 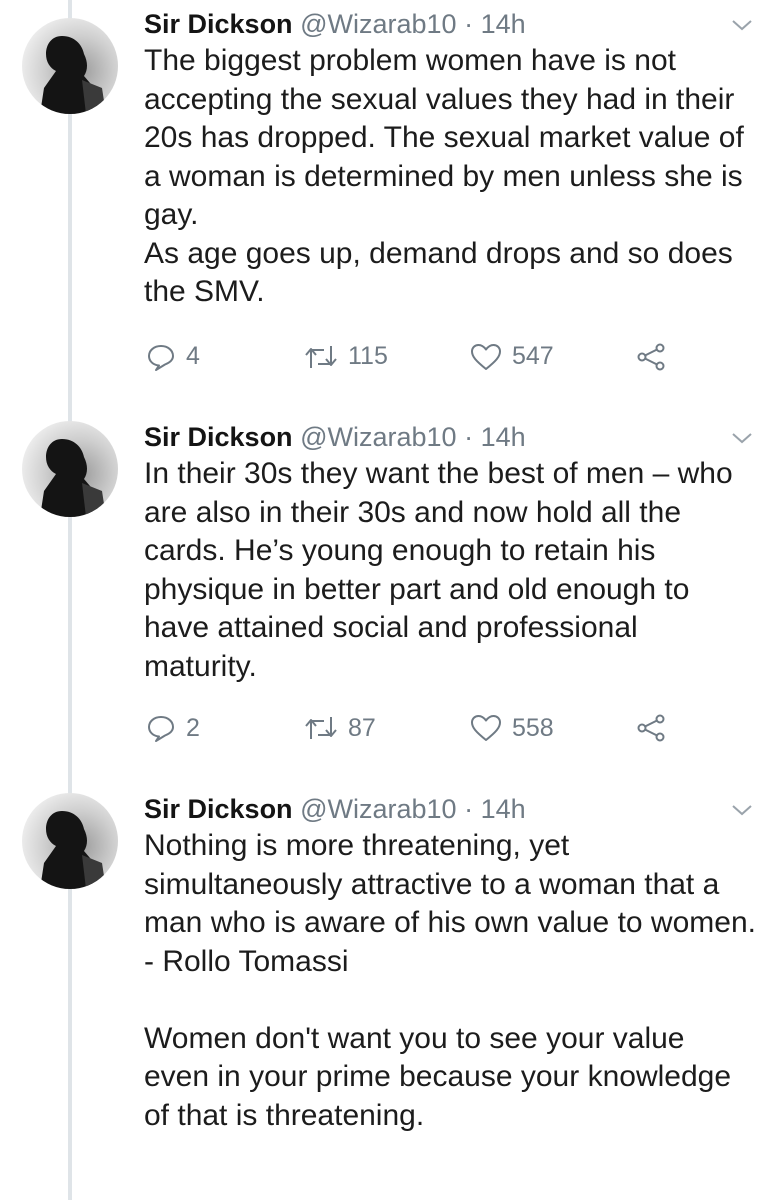 What do you see at coordinates (450, 357) in the screenshot?
I see `tweet-actions: 4 115 547` at bounding box center [450, 357].